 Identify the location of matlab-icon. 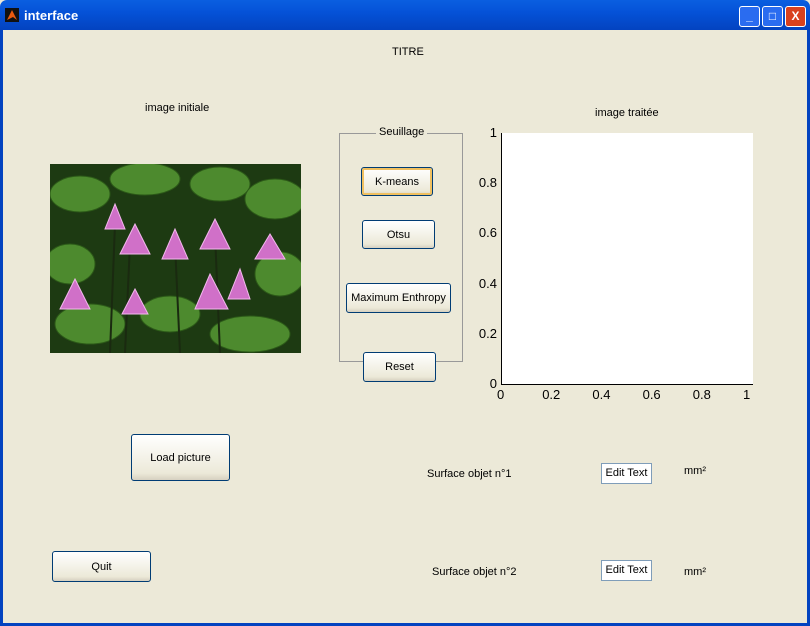
(12, 15).